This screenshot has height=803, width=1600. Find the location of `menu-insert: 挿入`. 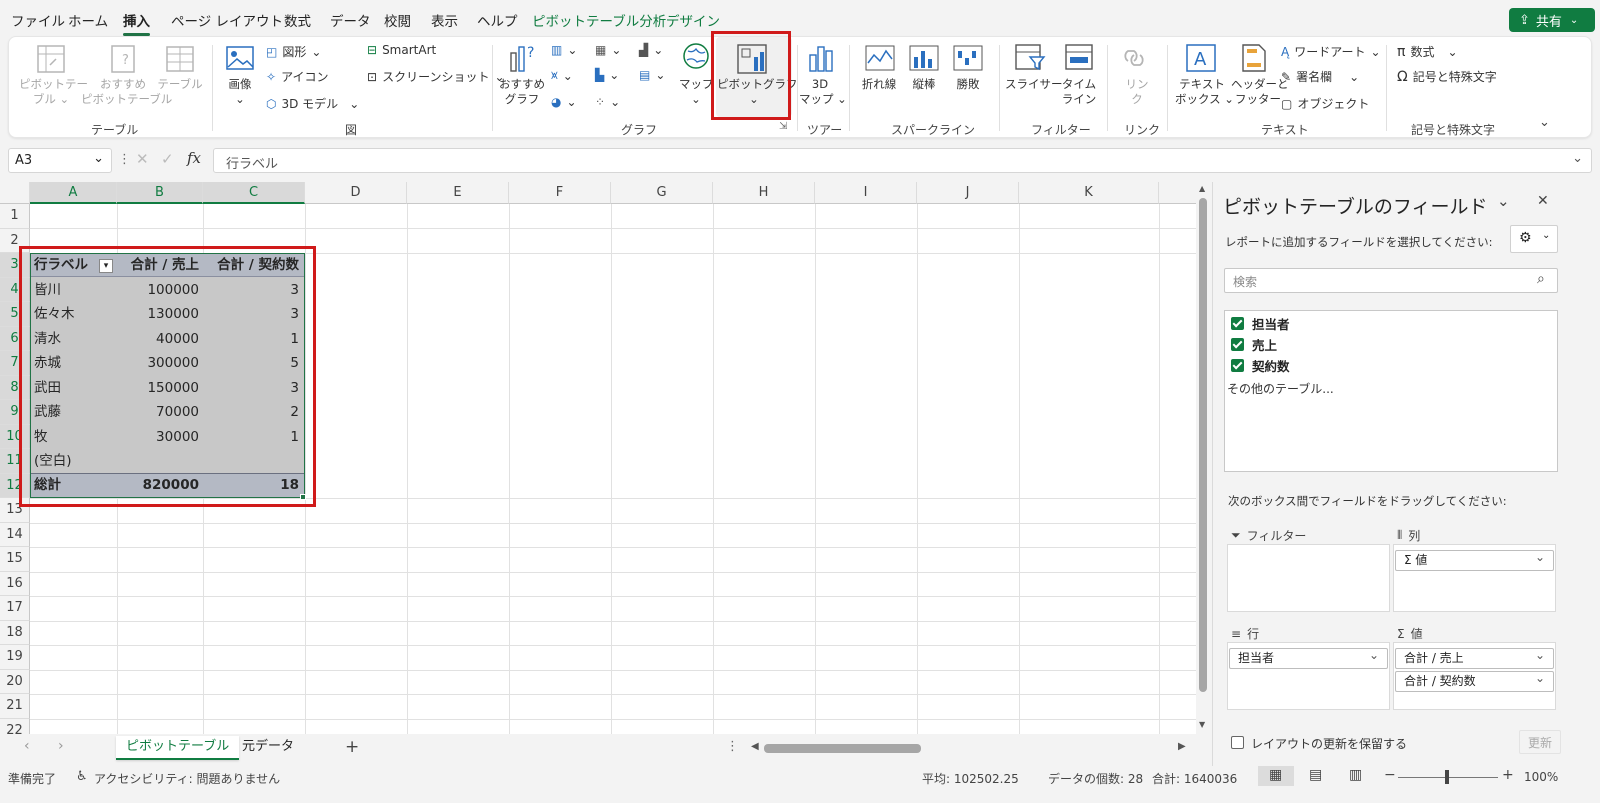

menu-insert: 挿入 is located at coordinates (136, 23).